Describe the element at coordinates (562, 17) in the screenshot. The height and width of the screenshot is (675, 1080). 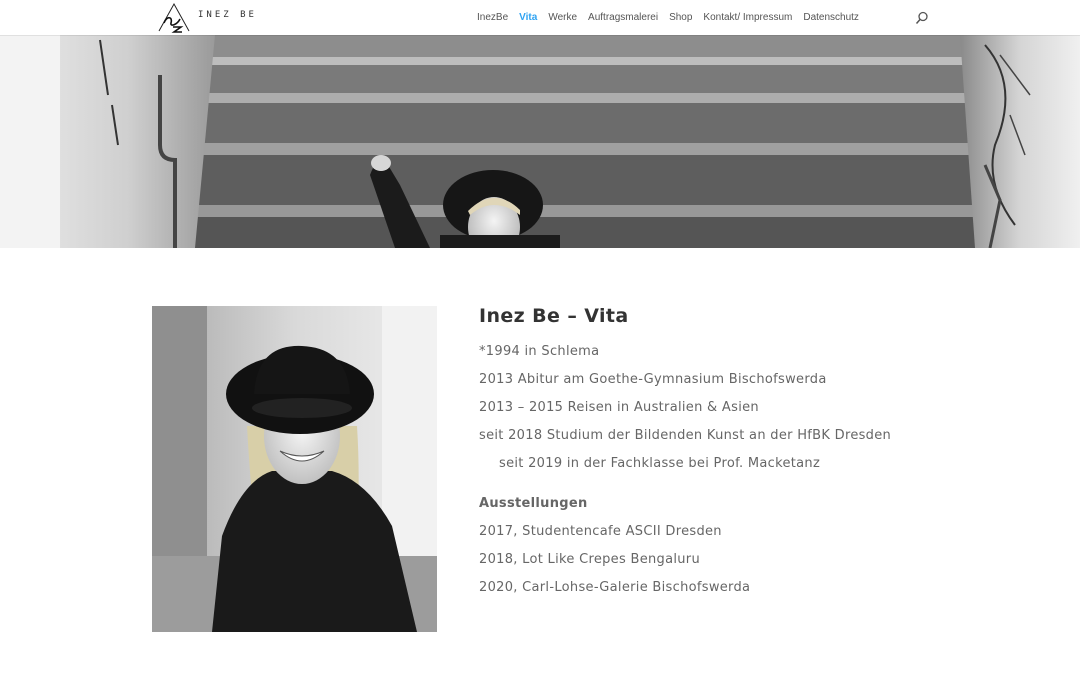
I see `nav-item-werke: Werke` at that location.